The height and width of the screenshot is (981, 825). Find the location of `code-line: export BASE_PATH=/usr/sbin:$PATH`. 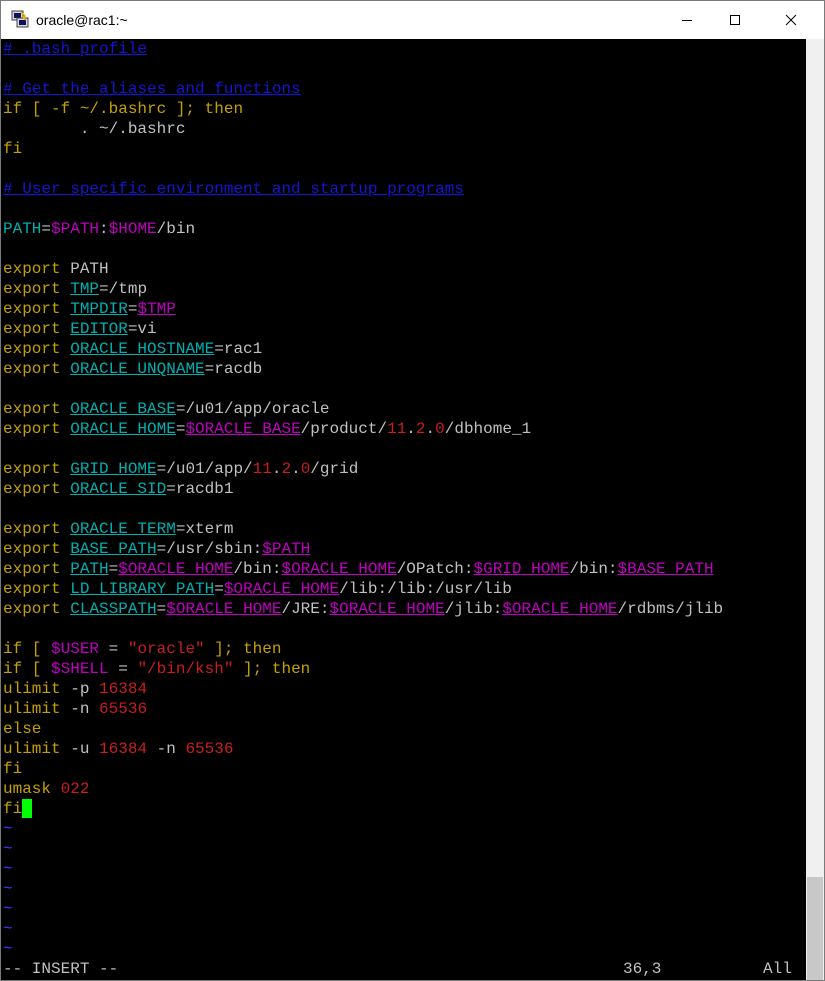

code-line: export BASE_PATH=/usr/sbin:$PATH is located at coordinates (156, 549).